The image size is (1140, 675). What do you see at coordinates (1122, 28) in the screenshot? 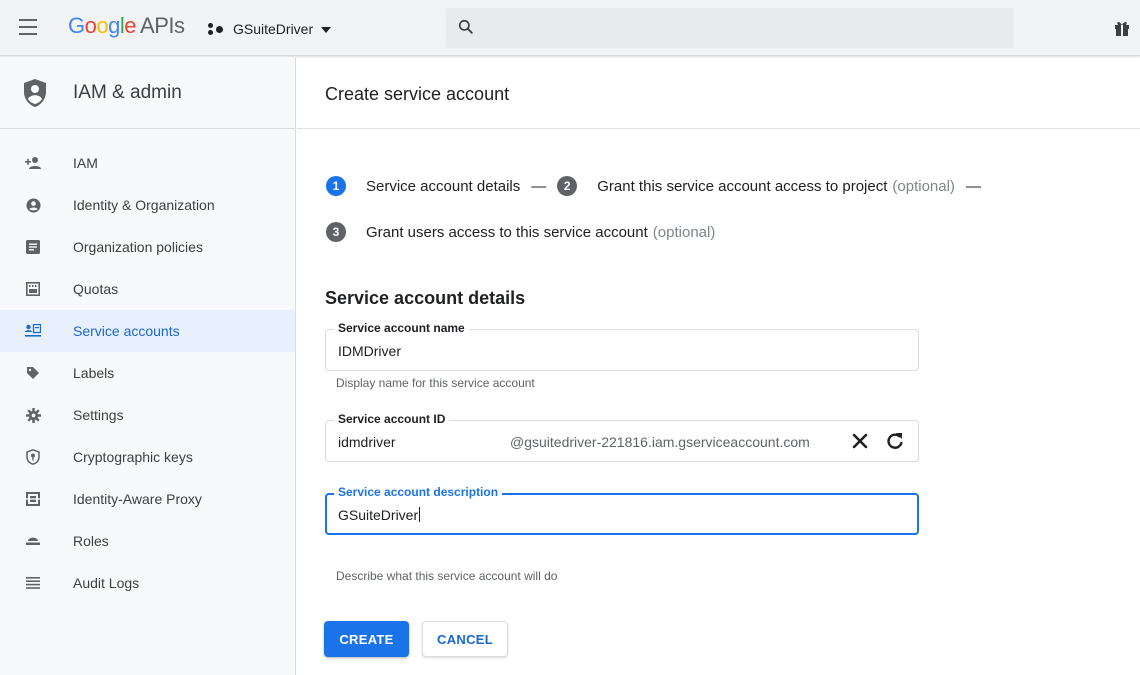
I see `gift-icon` at bounding box center [1122, 28].